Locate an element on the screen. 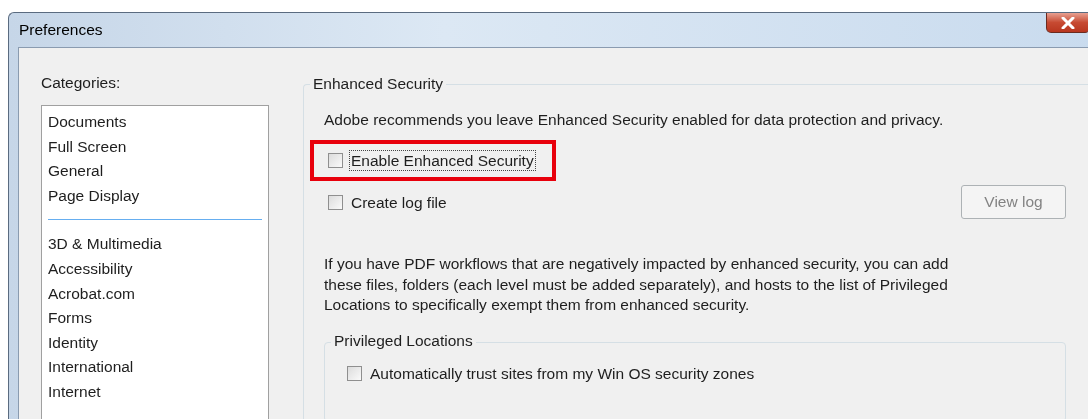 Image resolution: width=1088 pixels, height=419 pixels. category-item: Acrobat.com is located at coordinates (91, 294).